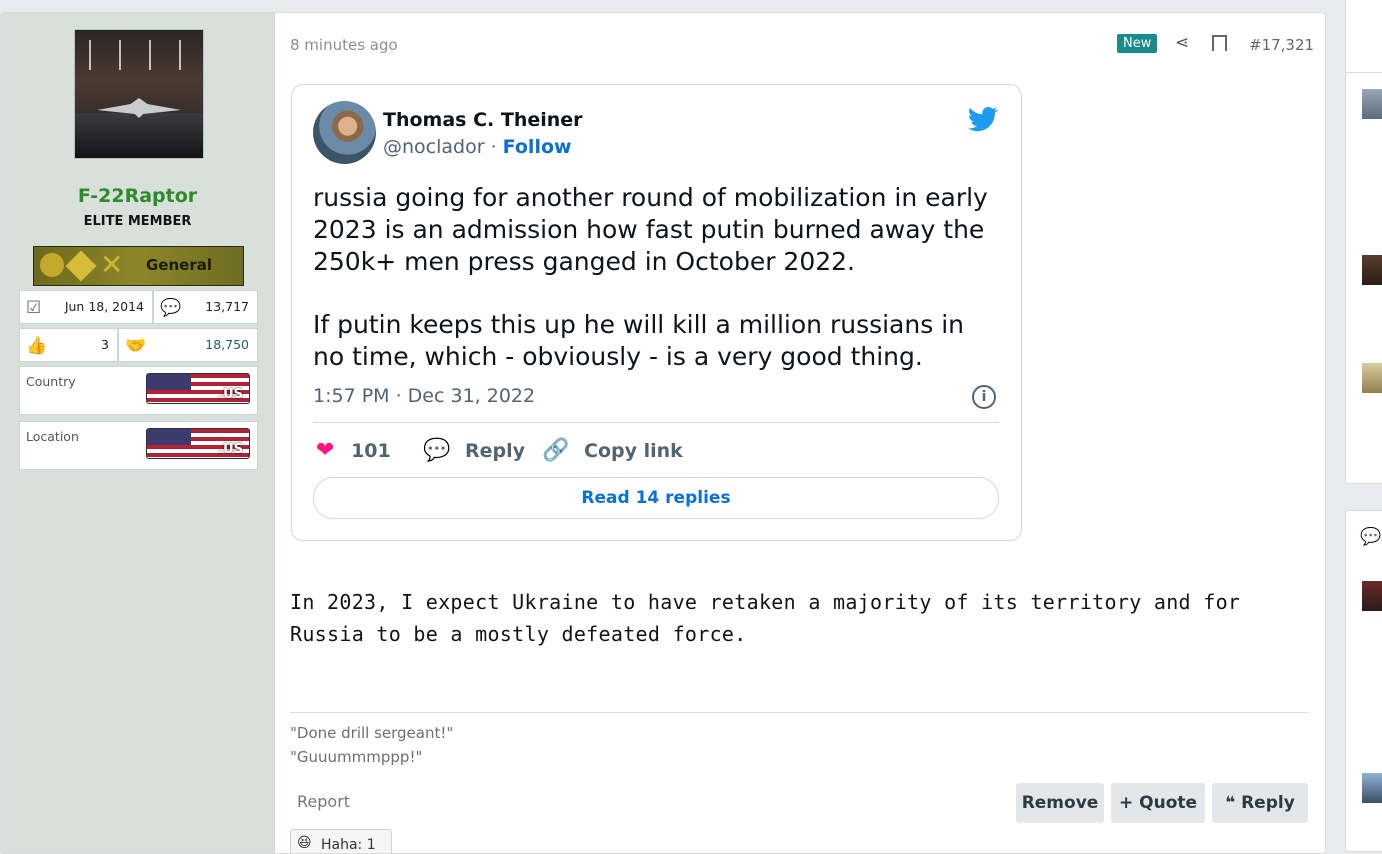 This screenshot has width=1382, height=854. What do you see at coordinates (1182, 43) in the screenshot?
I see `share-icon: ⋖` at bounding box center [1182, 43].